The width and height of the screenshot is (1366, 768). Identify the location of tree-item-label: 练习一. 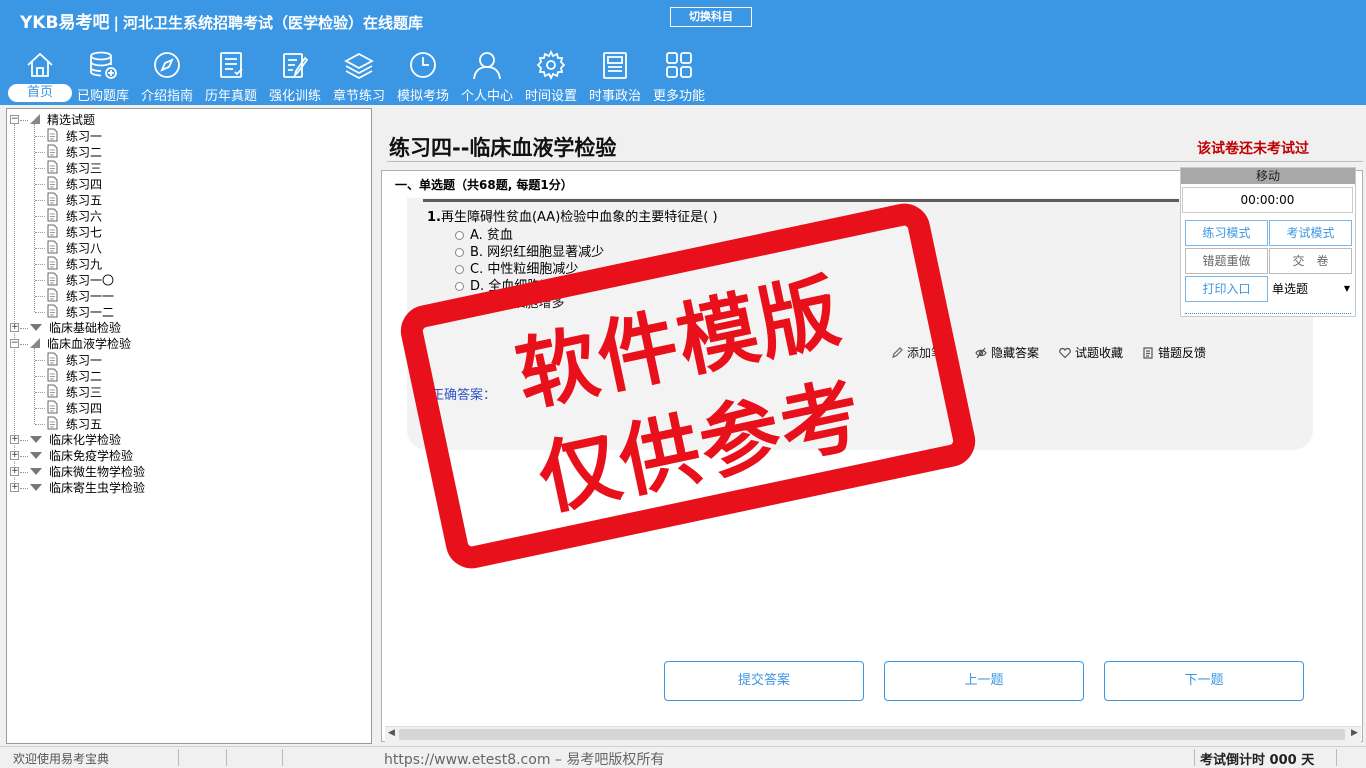
(84, 360).